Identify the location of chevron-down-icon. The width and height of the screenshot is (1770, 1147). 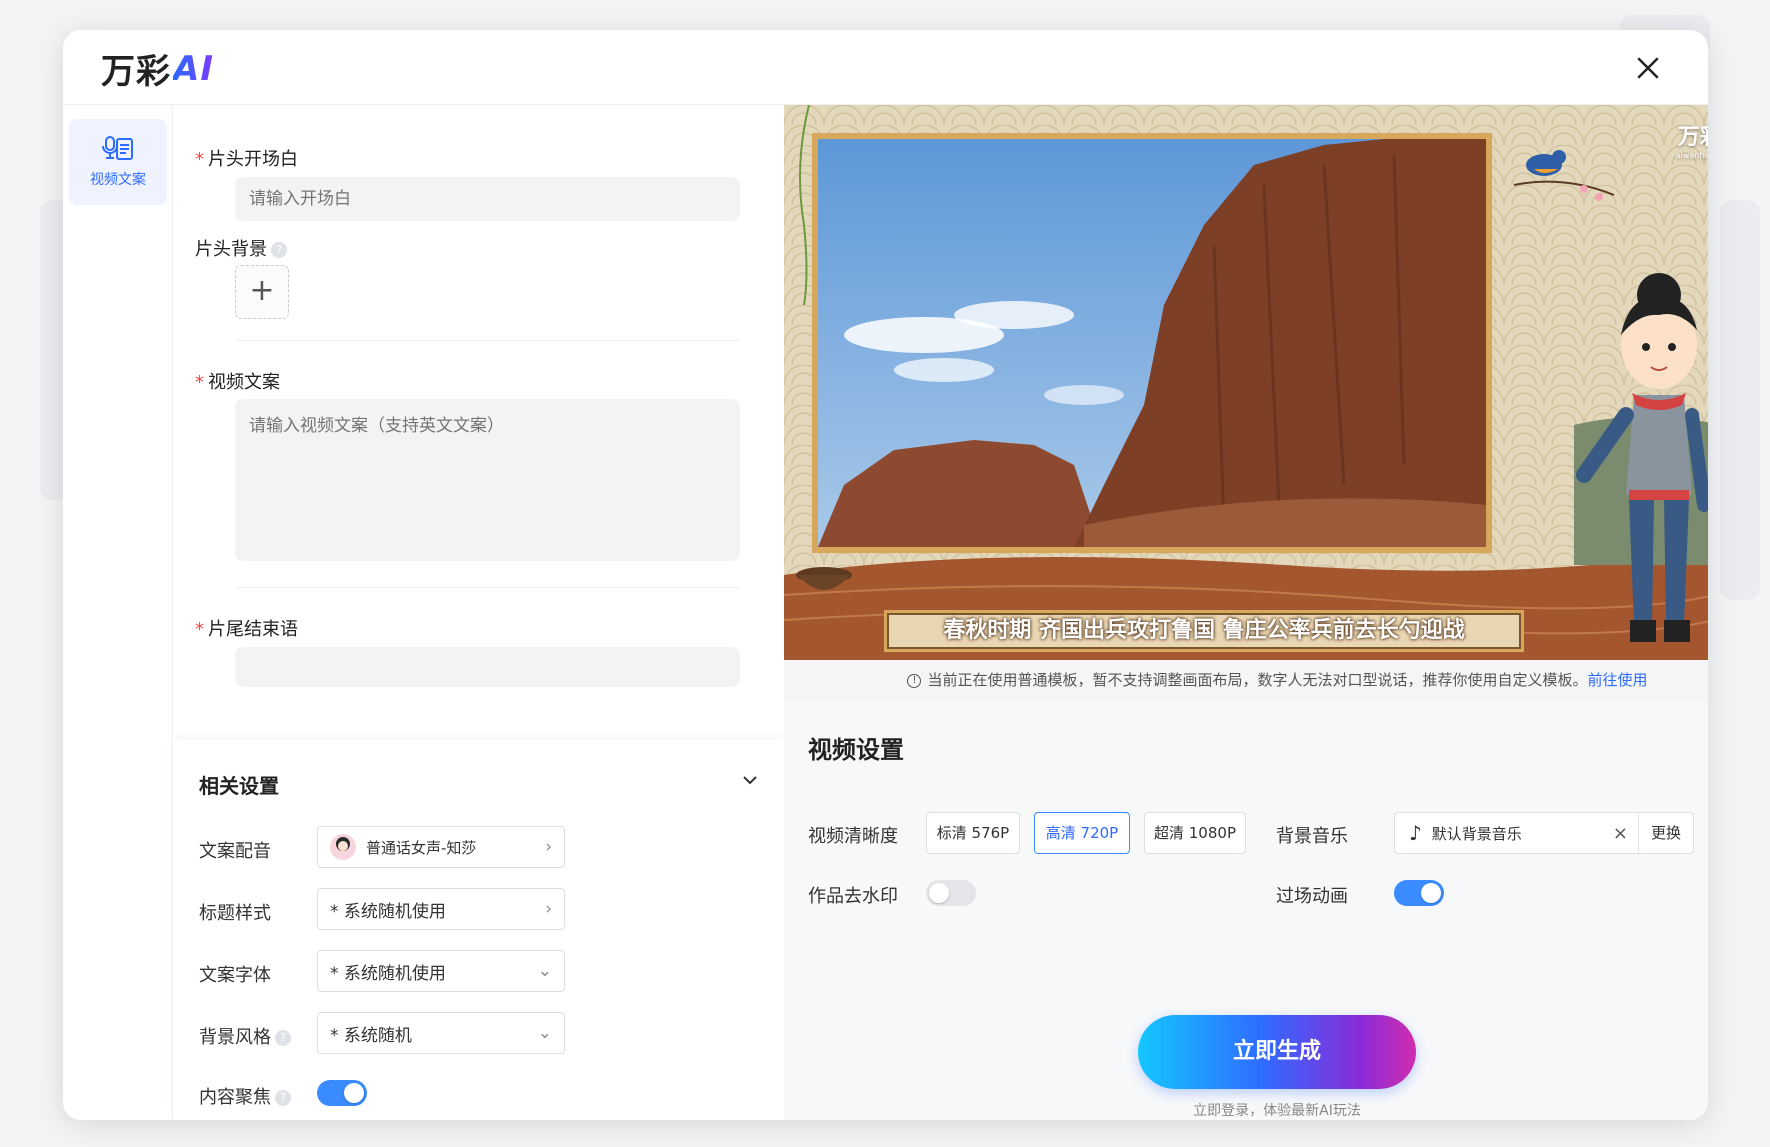
(750, 780).